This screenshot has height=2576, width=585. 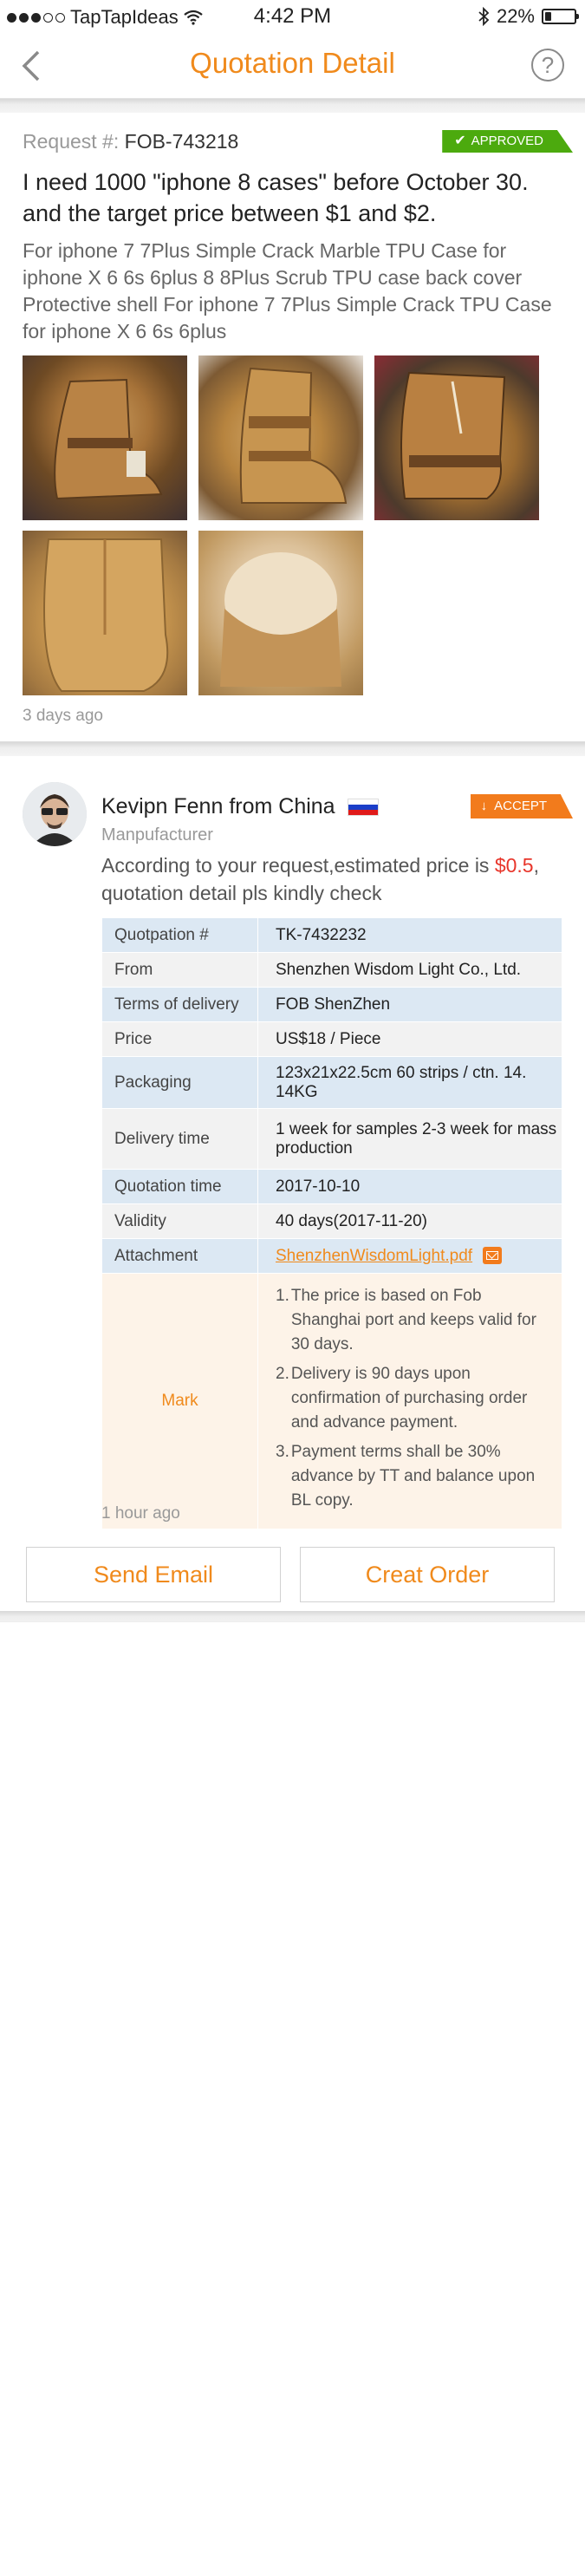 What do you see at coordinates (515, 16) in the screenshot?
I see `battery-percent: 22%` at bounding box center [515, 16].